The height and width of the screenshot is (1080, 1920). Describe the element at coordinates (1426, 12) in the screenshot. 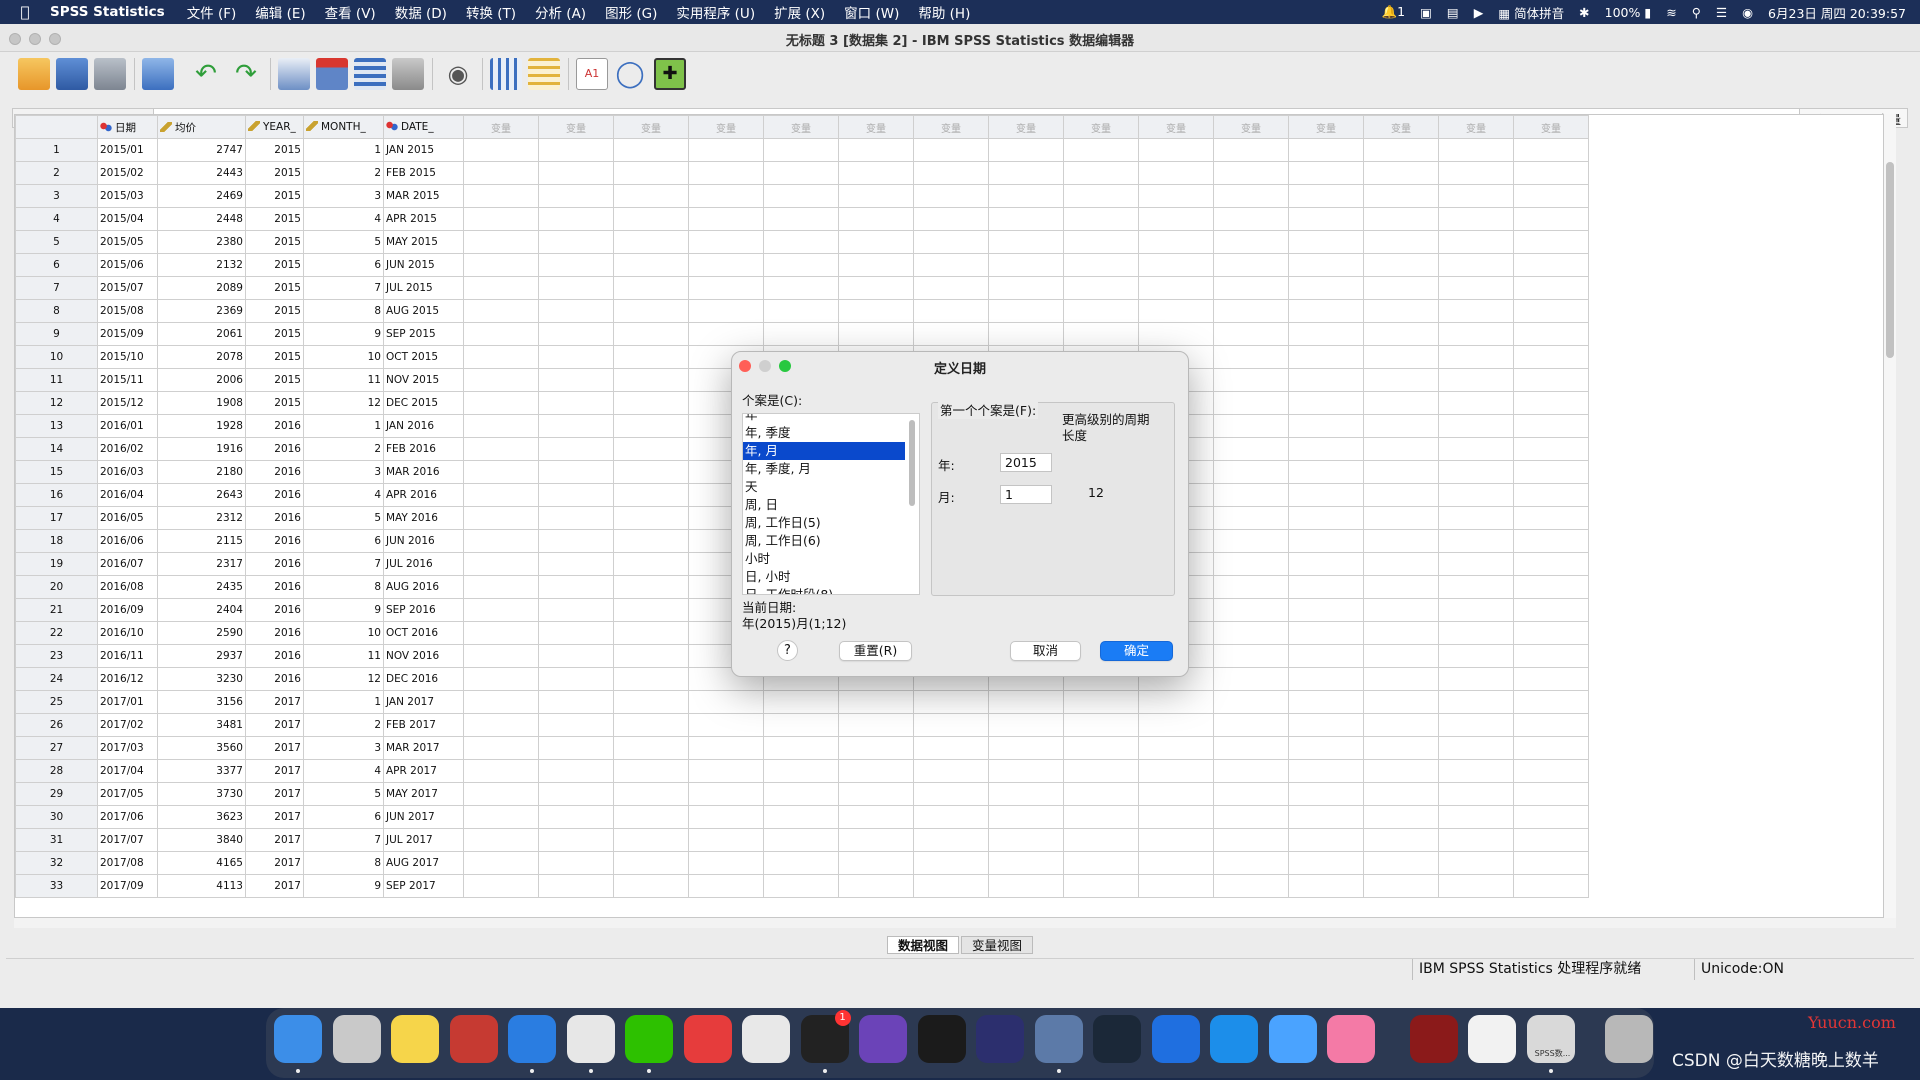

I see `wps-icon: ▣` at that location.